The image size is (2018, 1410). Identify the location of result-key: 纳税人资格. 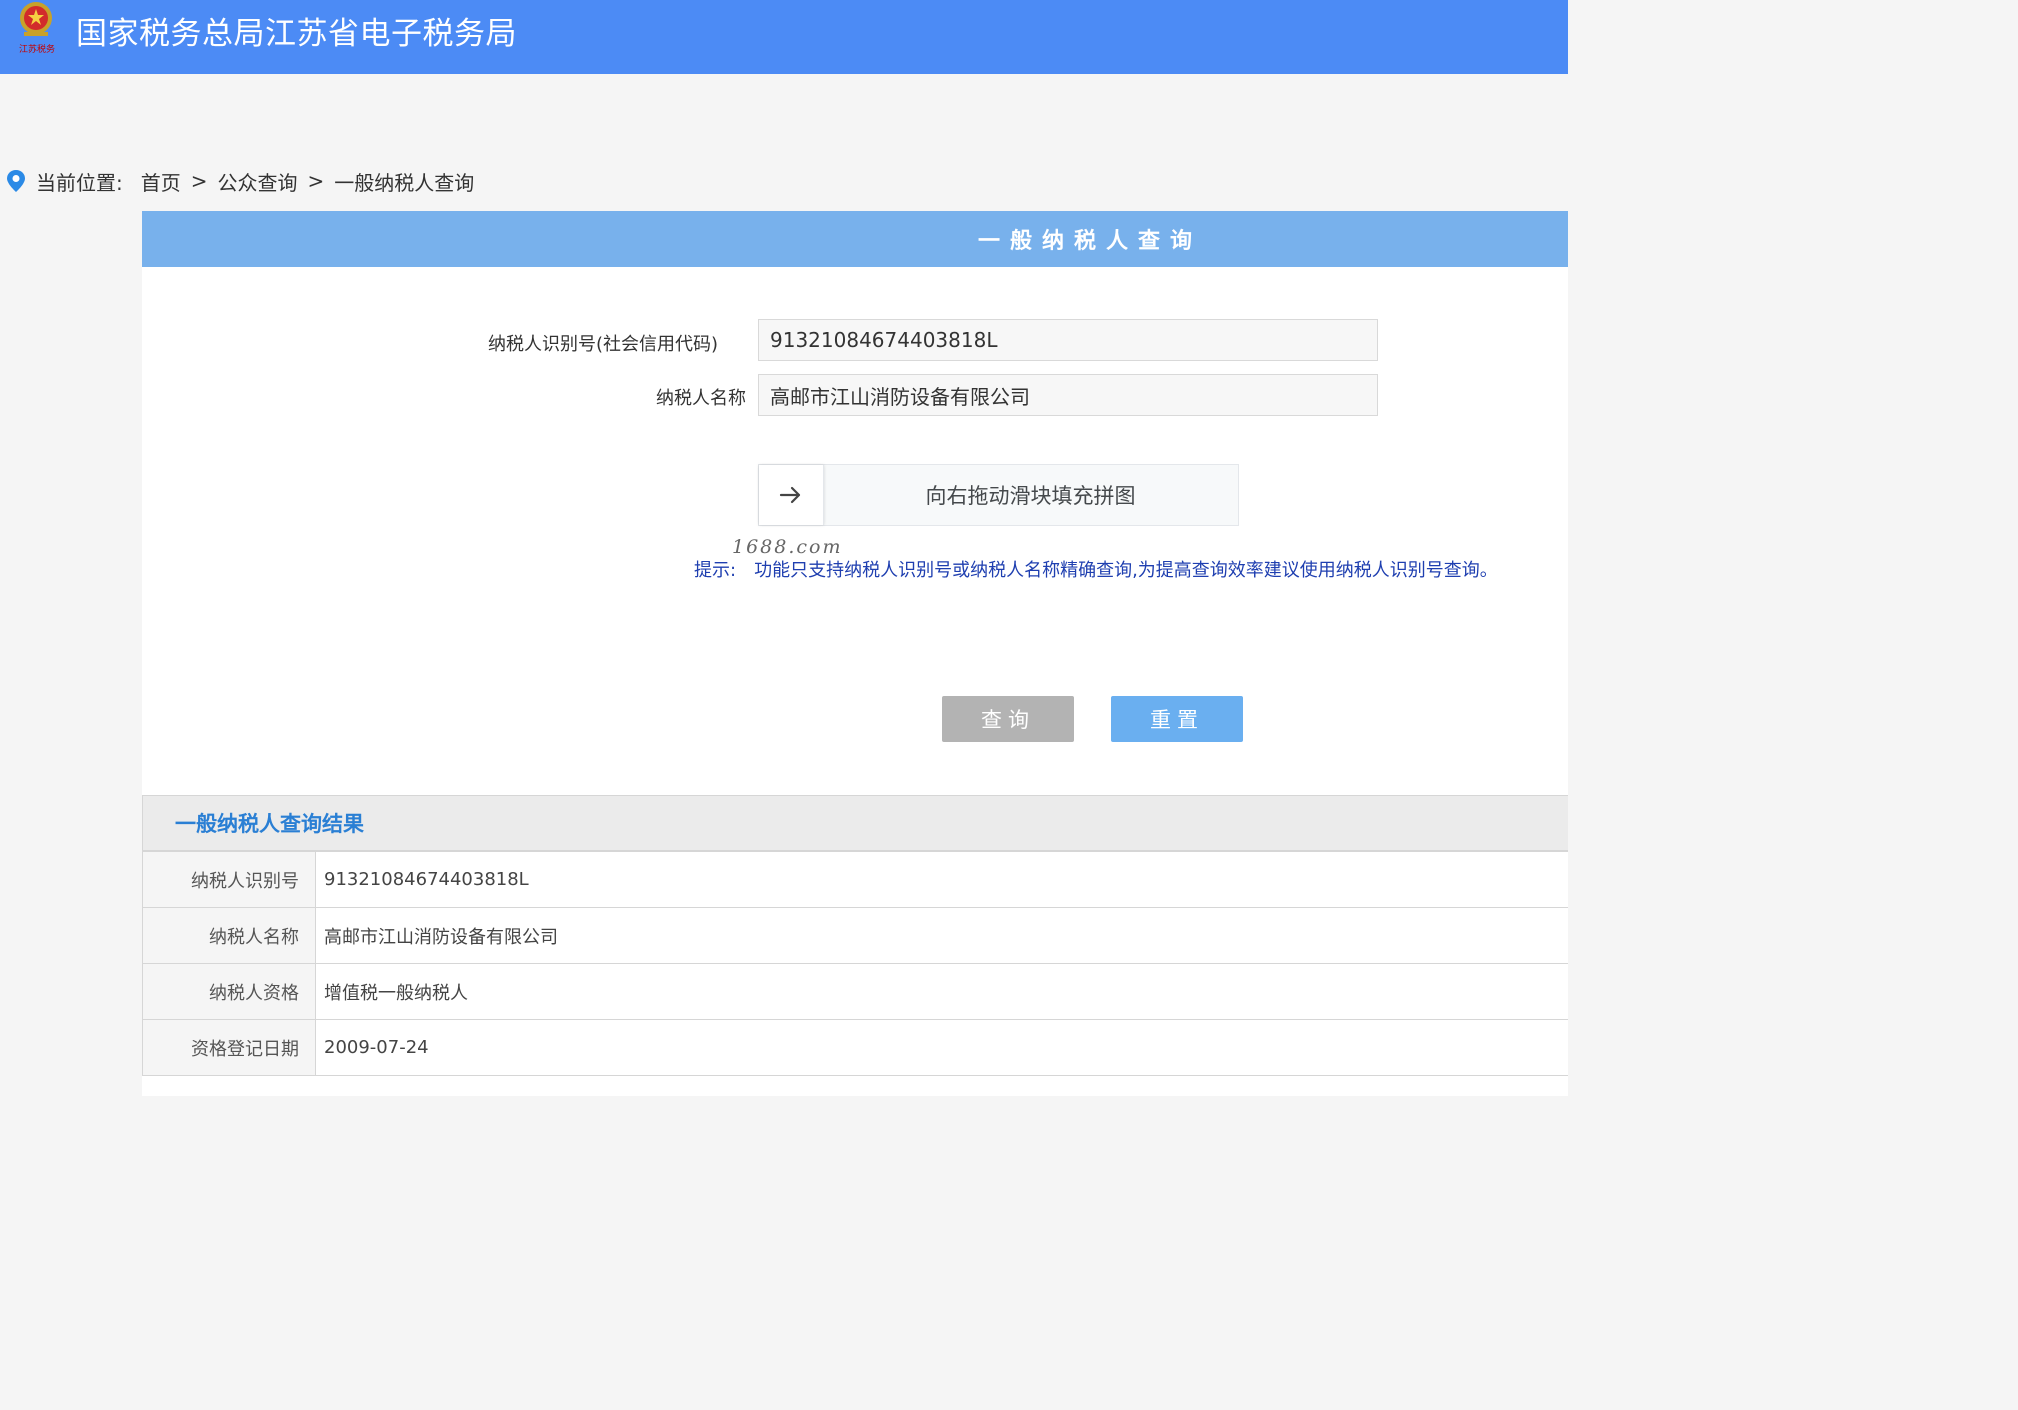
(229, 991).